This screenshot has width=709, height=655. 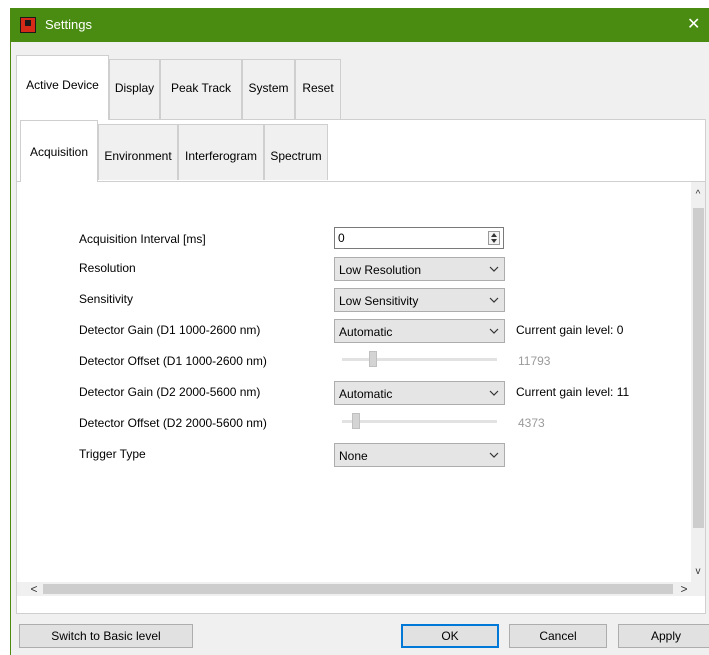 I want to click on resolution-select: Low Resolution, so click(x=419, y=269).